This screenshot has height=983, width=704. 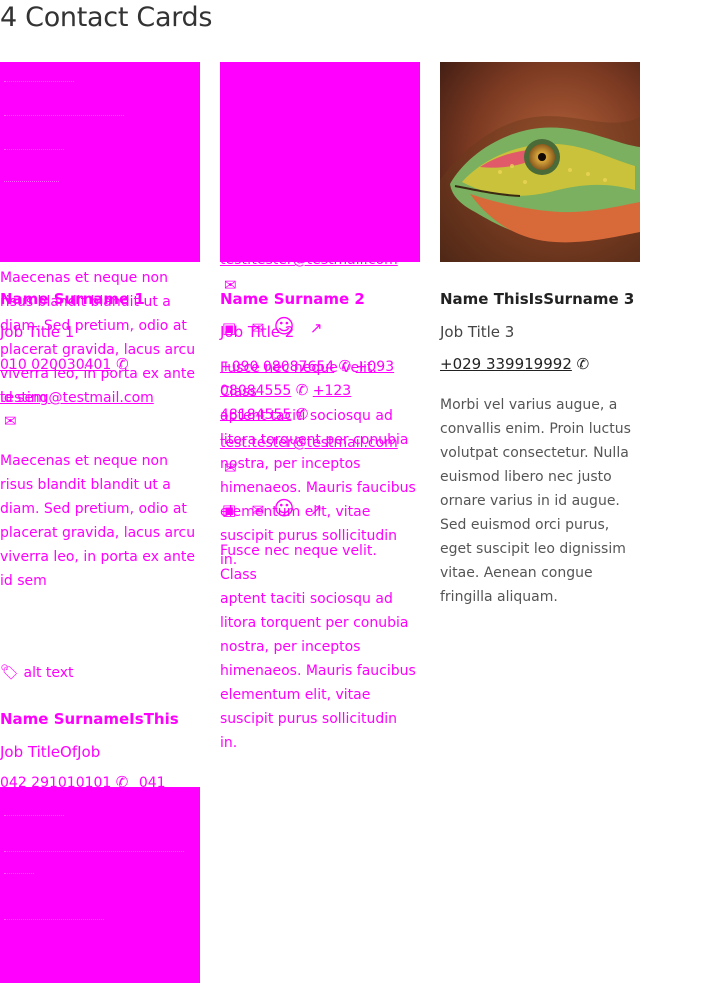 I want to click on card-4-image-alt: alt text, so click(x=48, y=673).